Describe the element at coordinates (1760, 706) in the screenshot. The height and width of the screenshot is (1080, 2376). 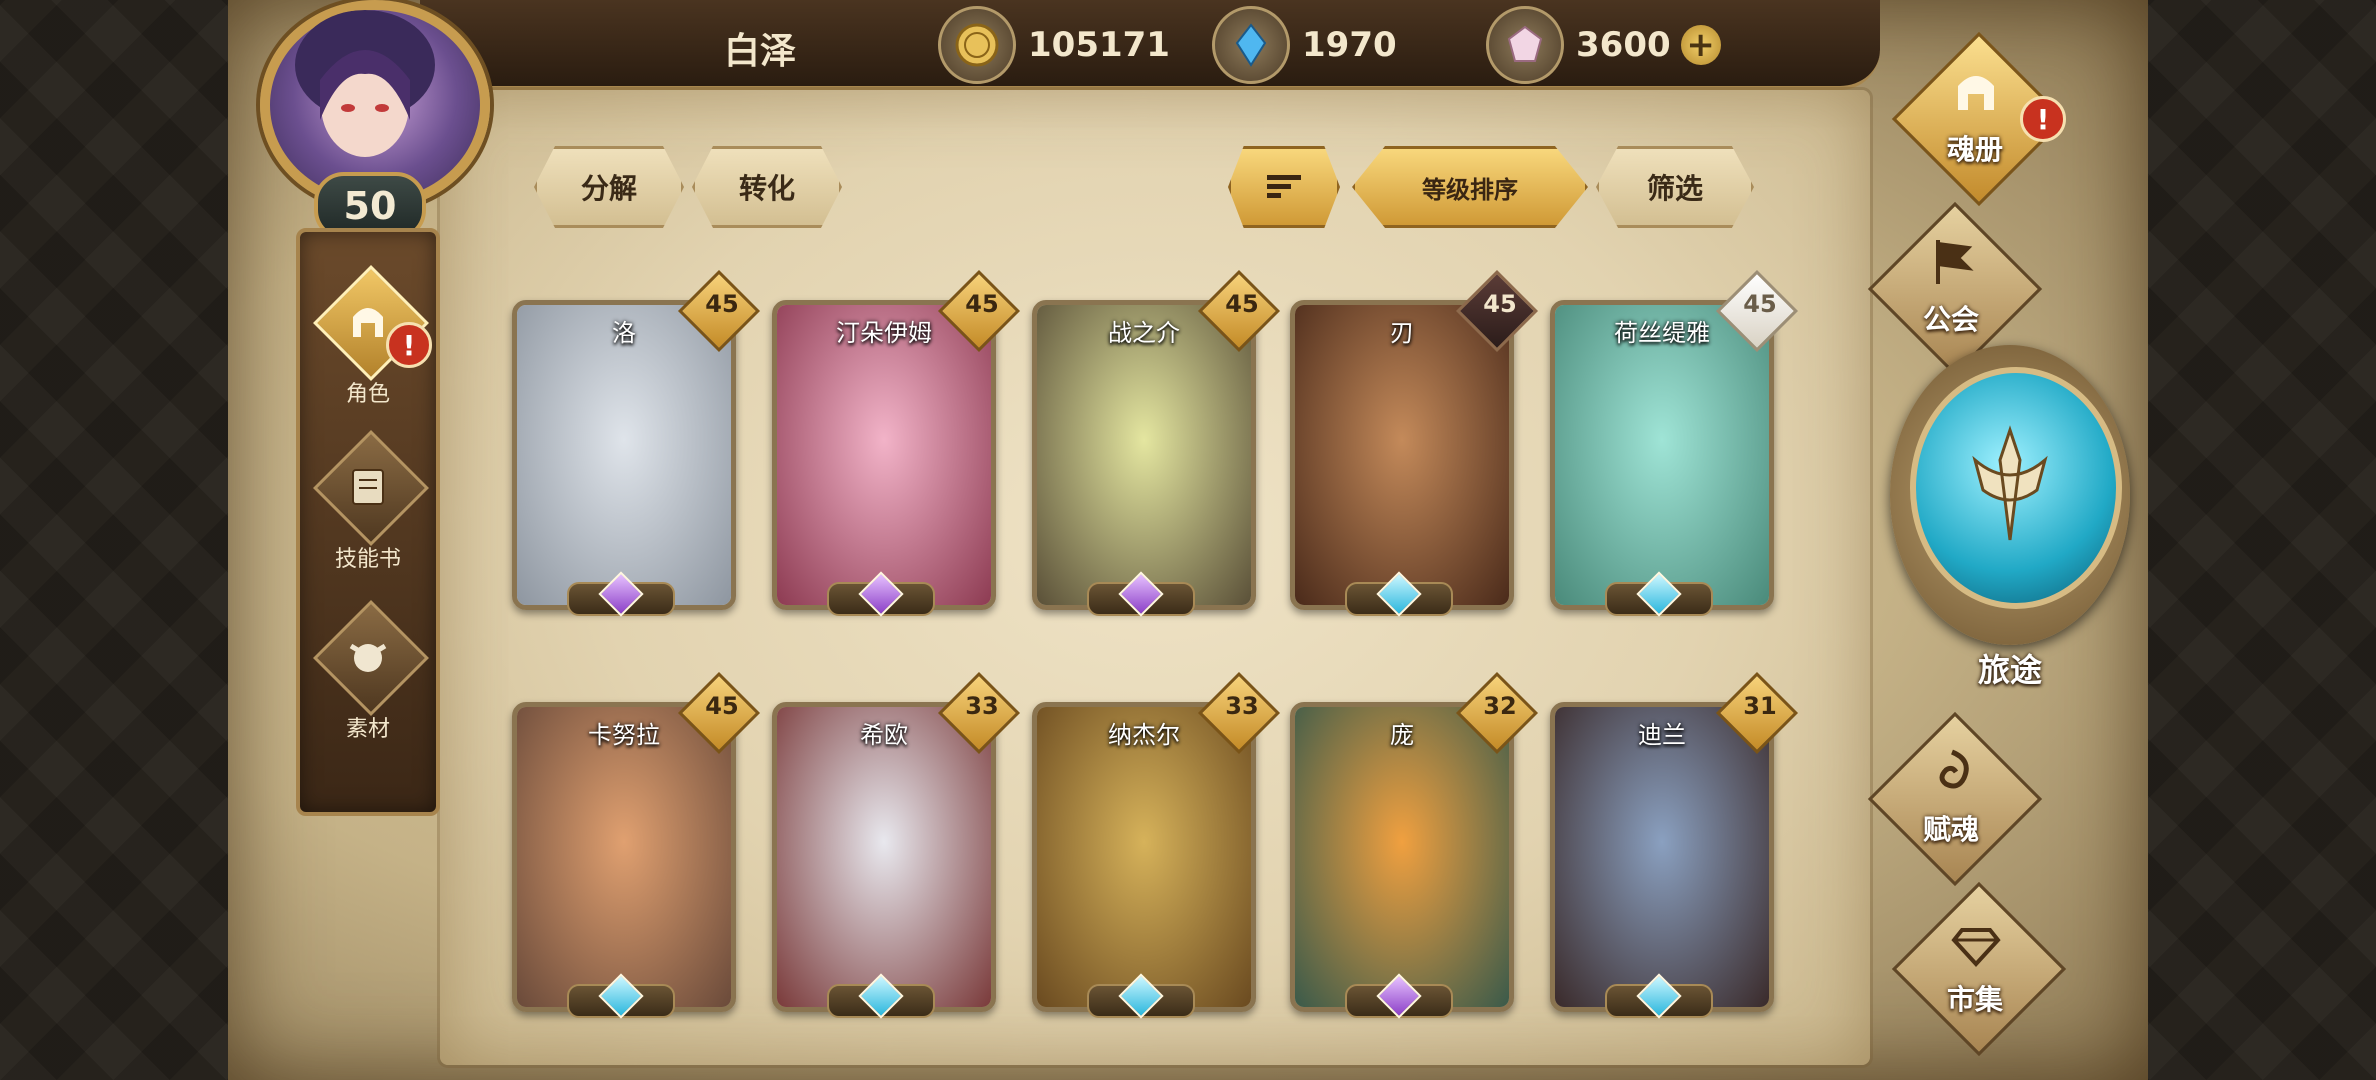
I see `character-level: 31` at that location.